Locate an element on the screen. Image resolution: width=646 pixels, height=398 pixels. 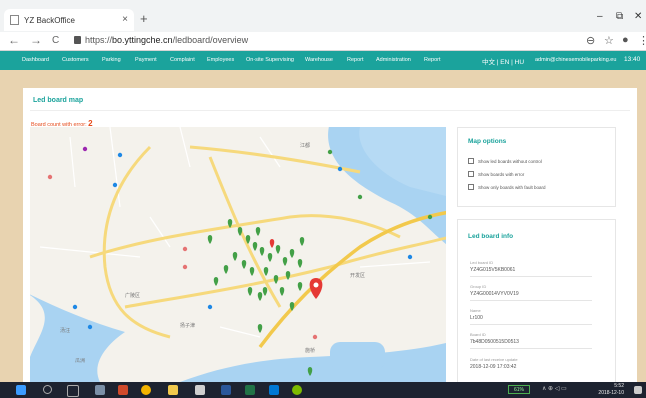
taskbar-clock: 5:52 2018-12-10 is located at coordinates (611, 390).